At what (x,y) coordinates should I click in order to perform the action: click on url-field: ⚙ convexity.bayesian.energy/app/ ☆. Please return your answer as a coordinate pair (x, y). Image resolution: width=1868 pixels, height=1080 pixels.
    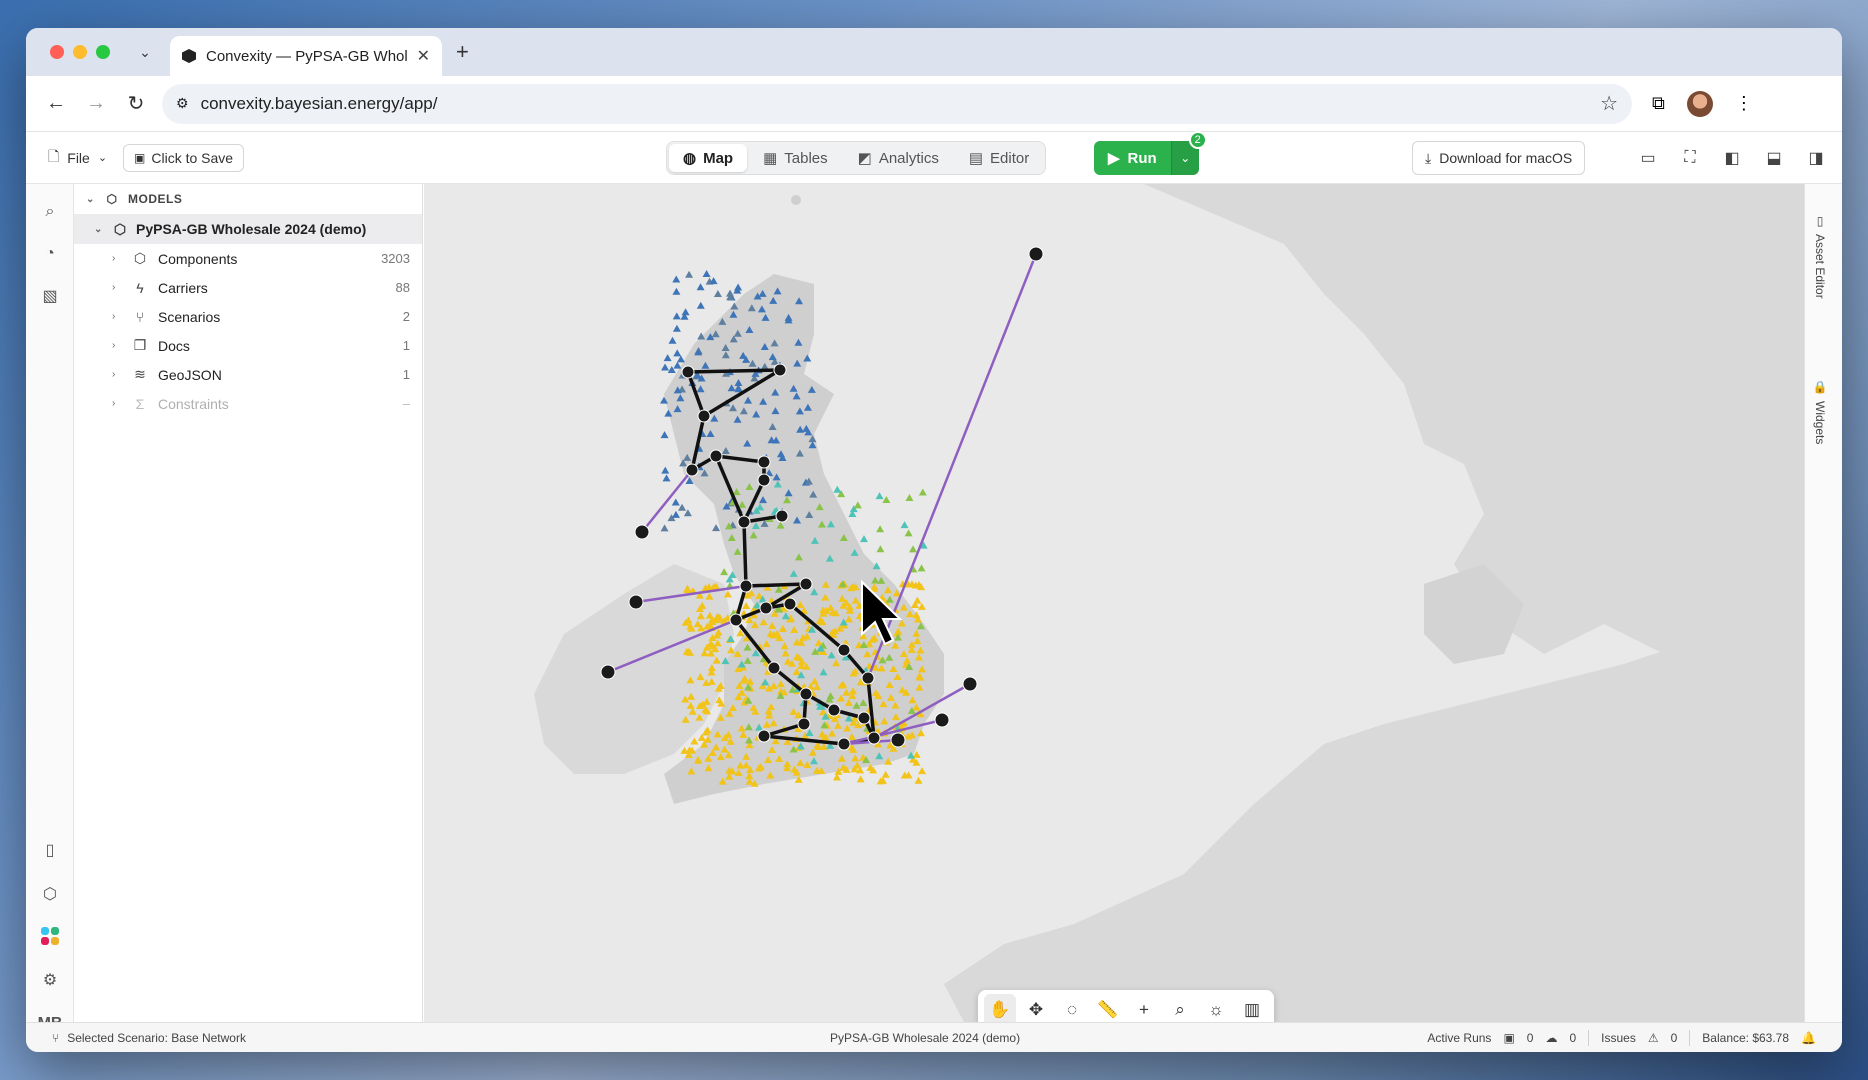
    Looking at the image, I should click on (897, 103).